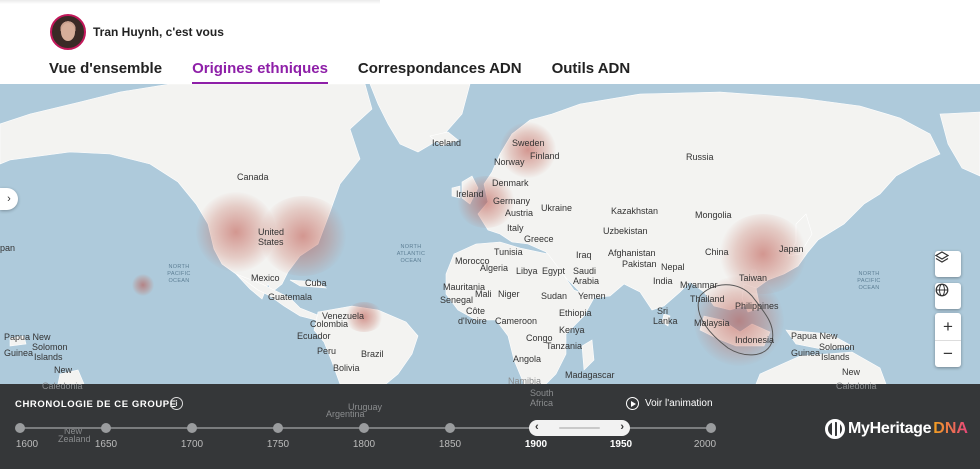 The width and height of the screenshot is (980, 469). Describe the element at coordinates (290, 297) in the screenshot. I see `map-label: Guatemala` at that location.